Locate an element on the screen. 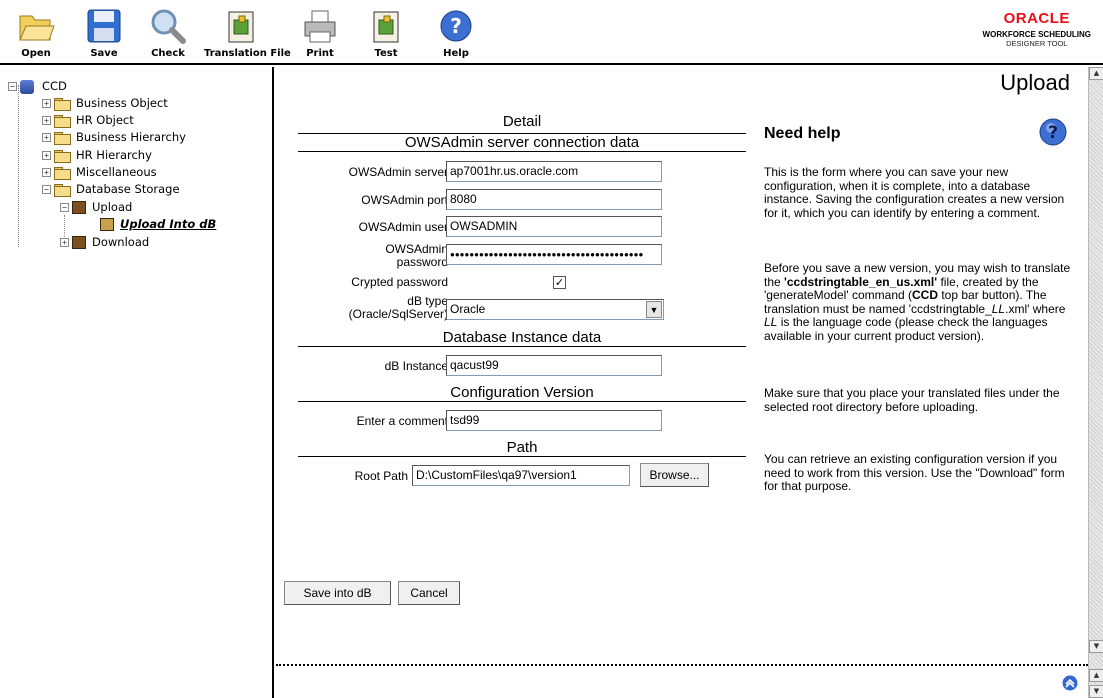 This screenshot has width=1103, height=698. test-label: Test is located at coordinates (386, 53).